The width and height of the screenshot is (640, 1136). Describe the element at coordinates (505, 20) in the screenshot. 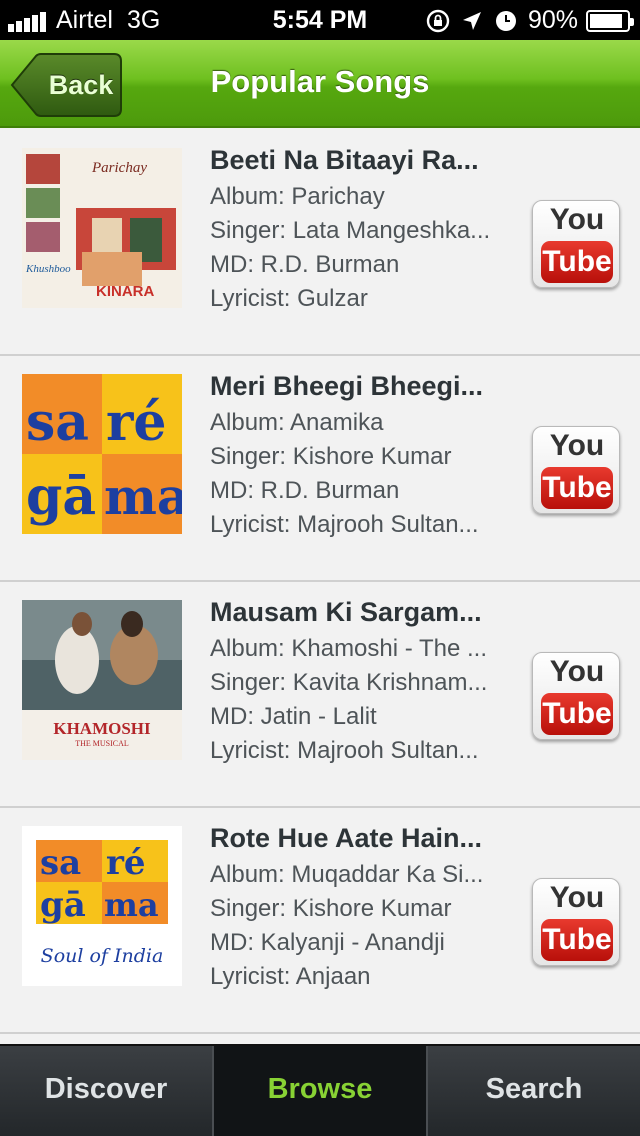

I see `alarm-clock-icon` at that location.